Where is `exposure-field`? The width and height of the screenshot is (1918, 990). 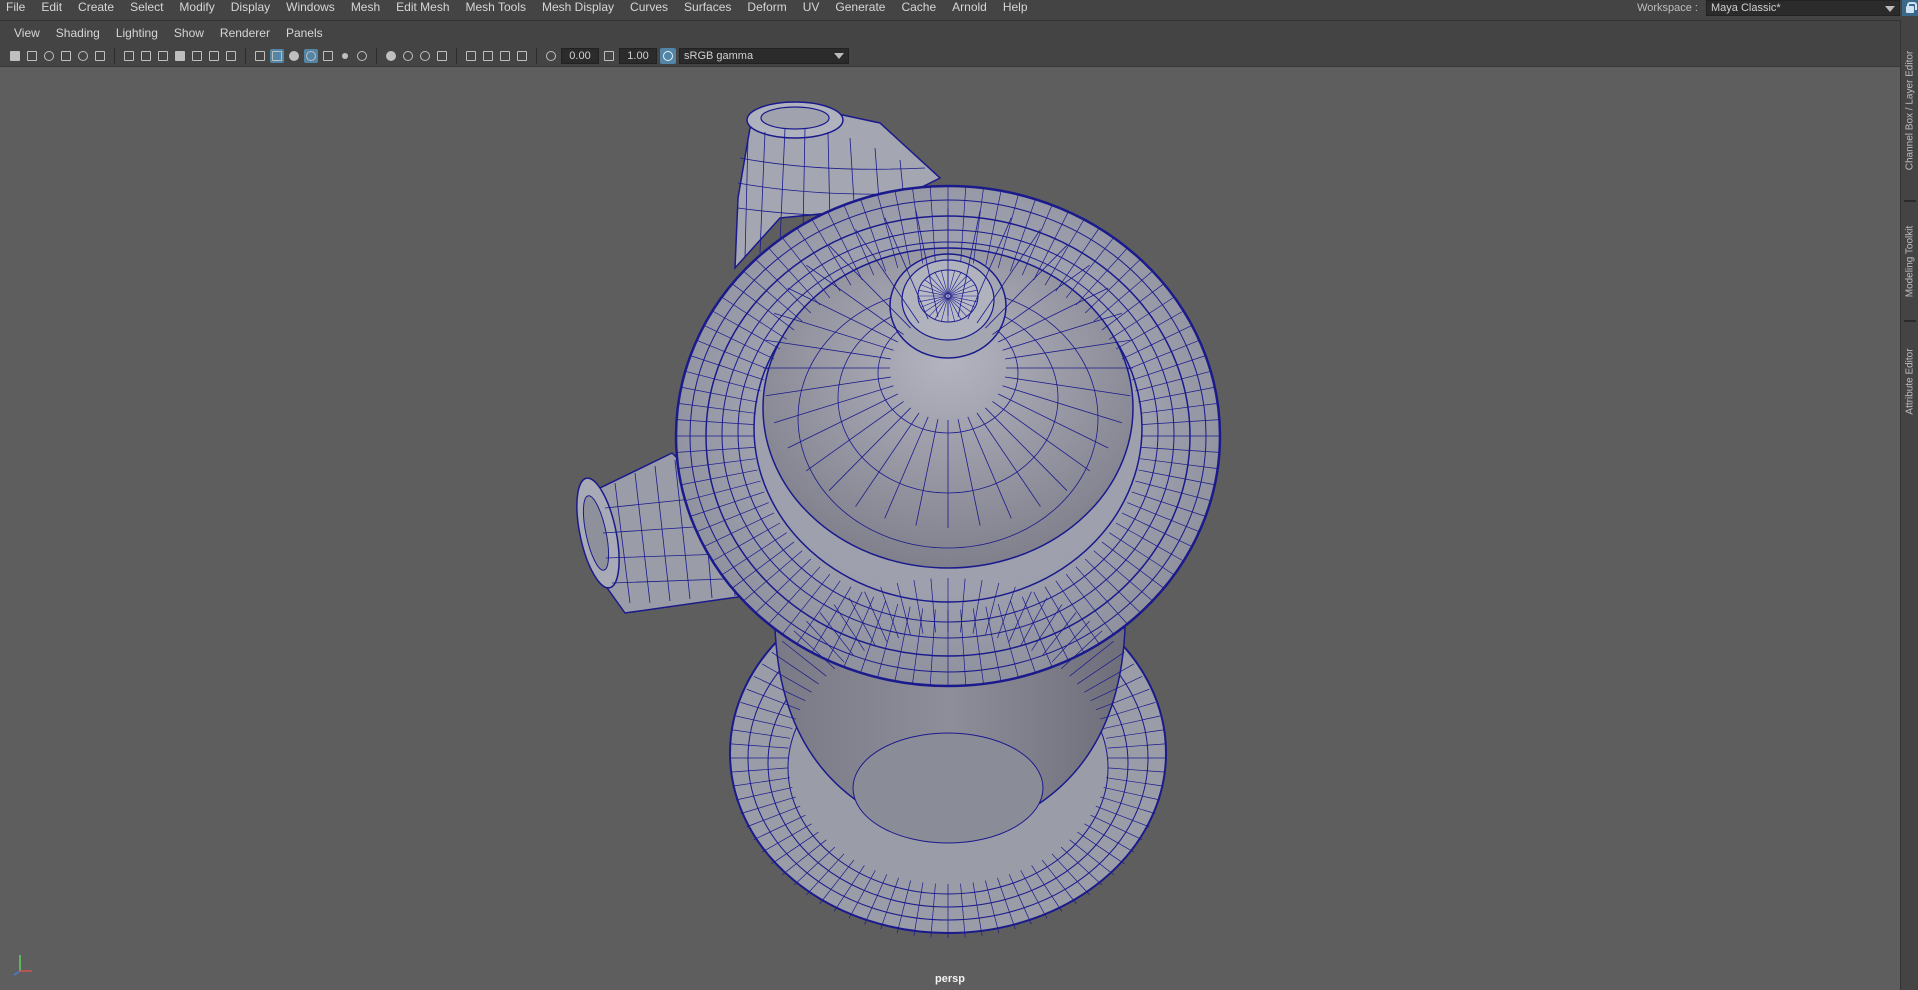
exposure-field is located at coordinates (580, 55).